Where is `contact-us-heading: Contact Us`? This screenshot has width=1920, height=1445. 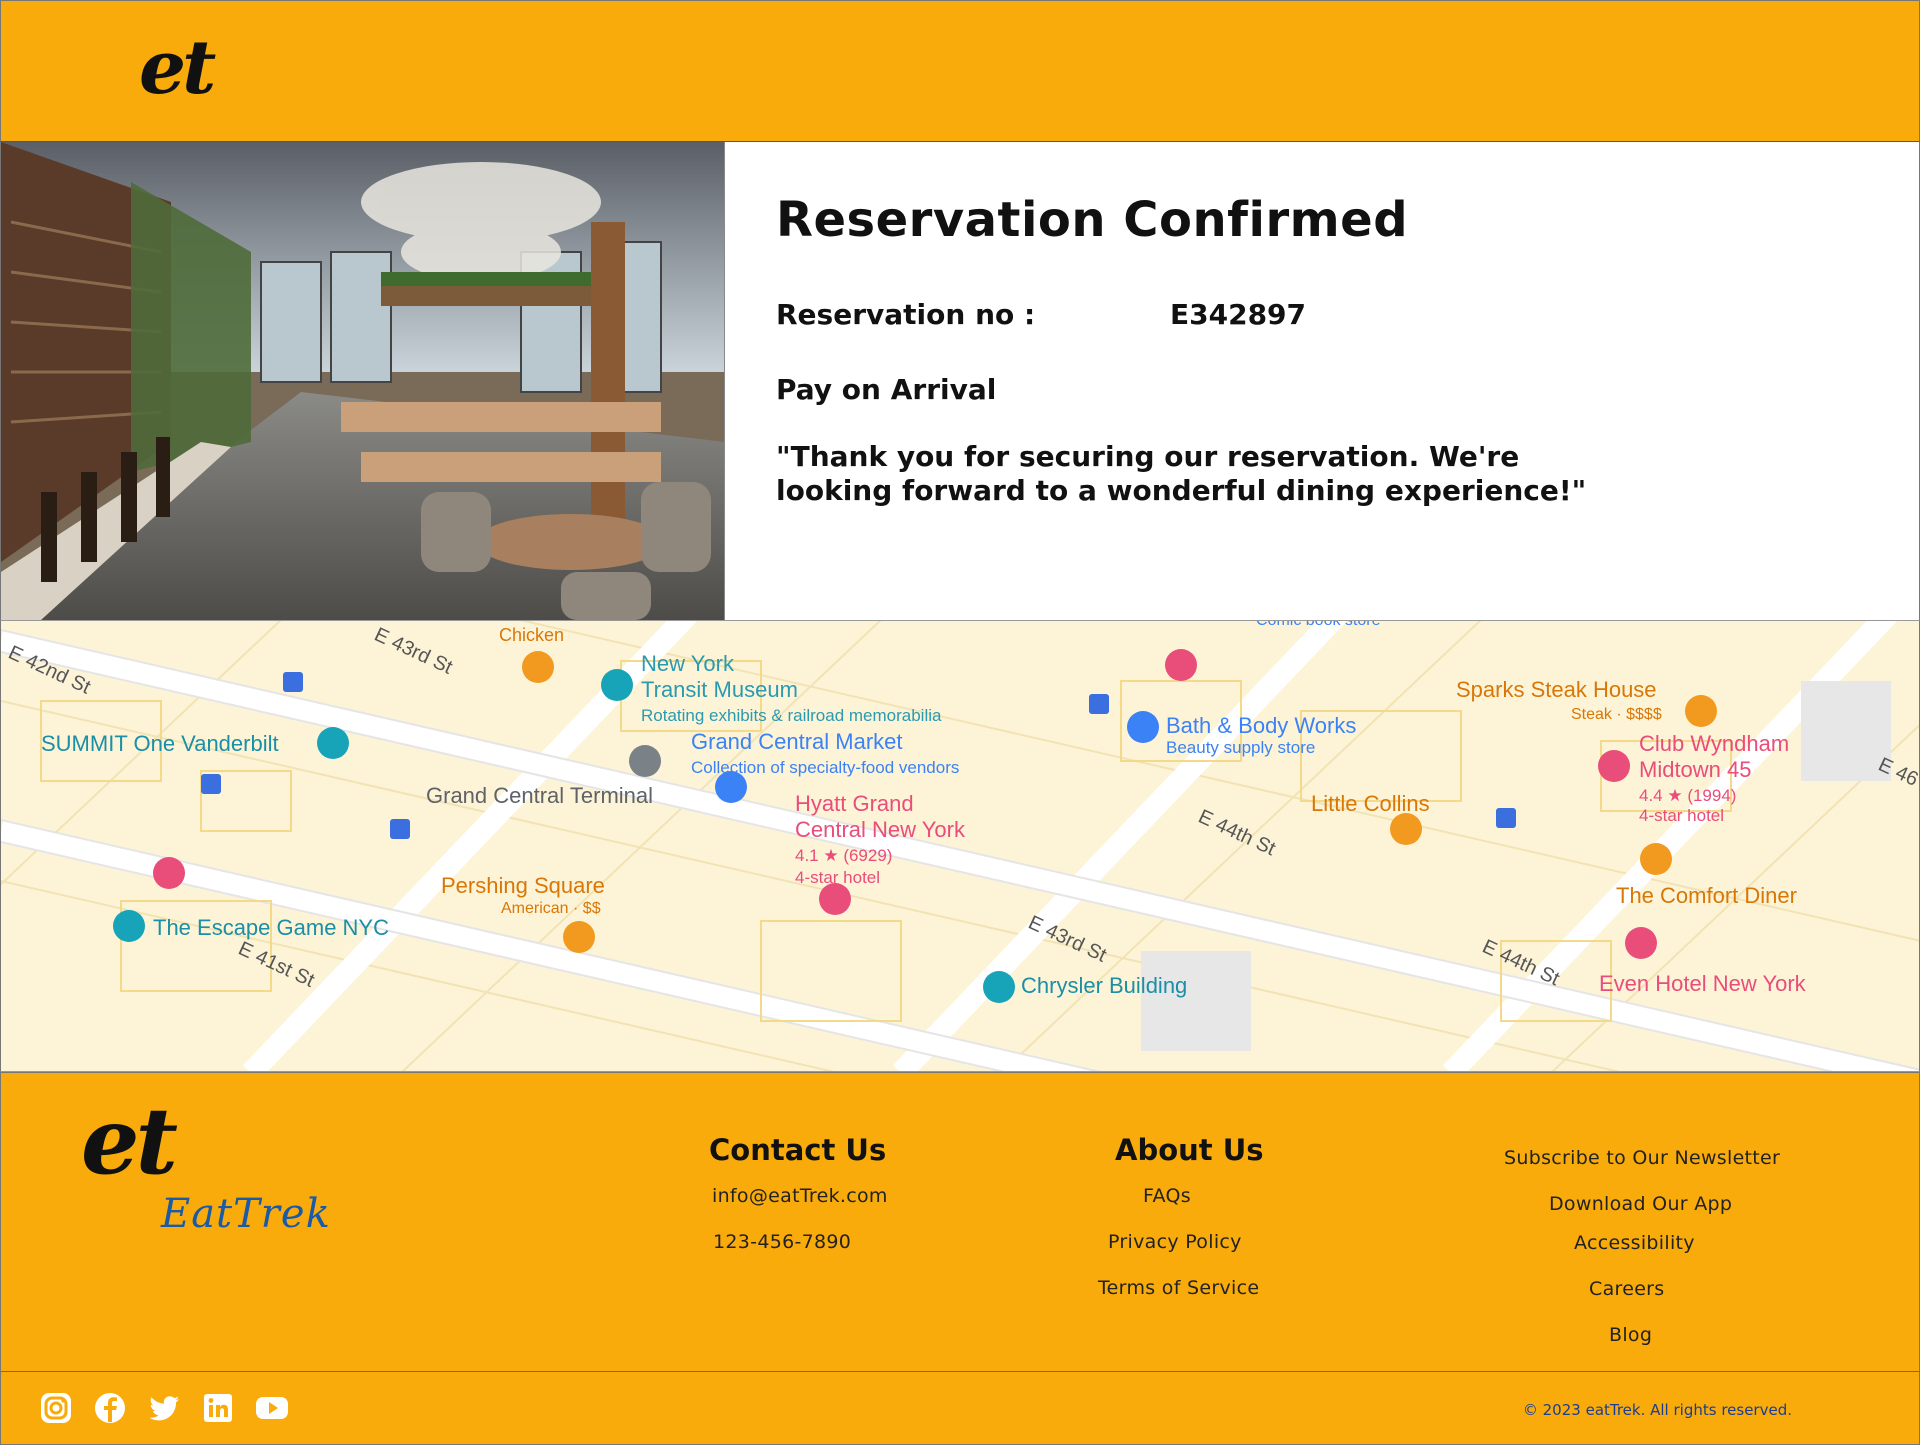
contact-us-heading: Contact Us is located at coordinates (798, 1150).